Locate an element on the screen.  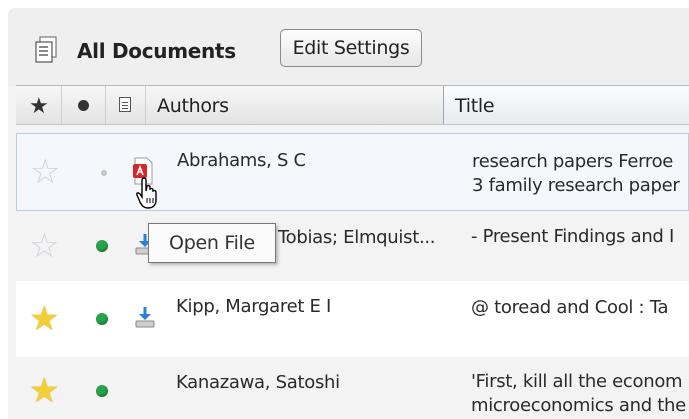
page-icon is located at coordinates (125, 104).